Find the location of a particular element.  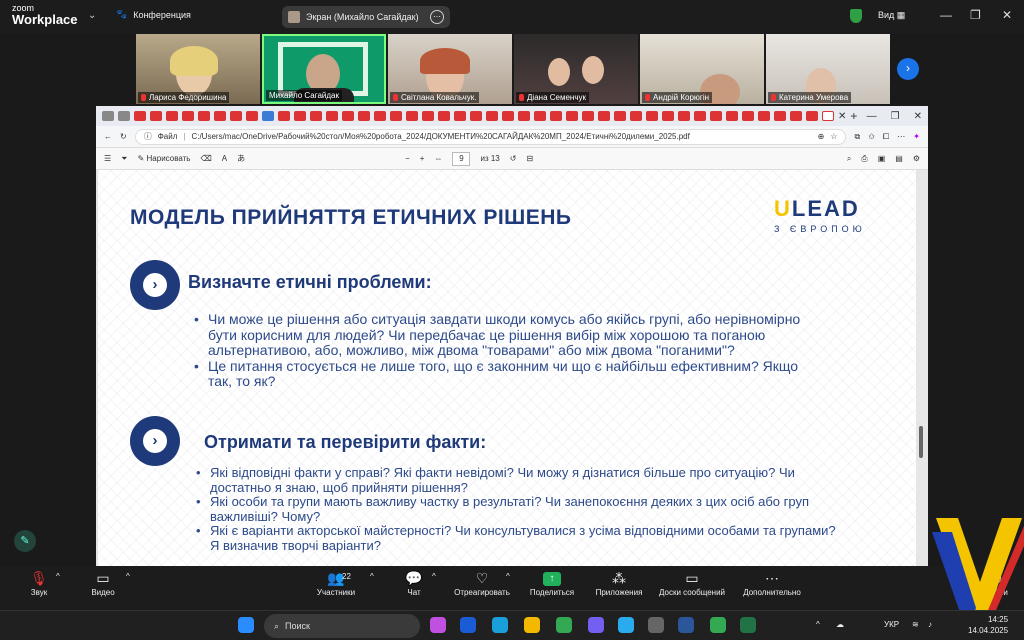

excel-icon is located at coordinates (748, 625).